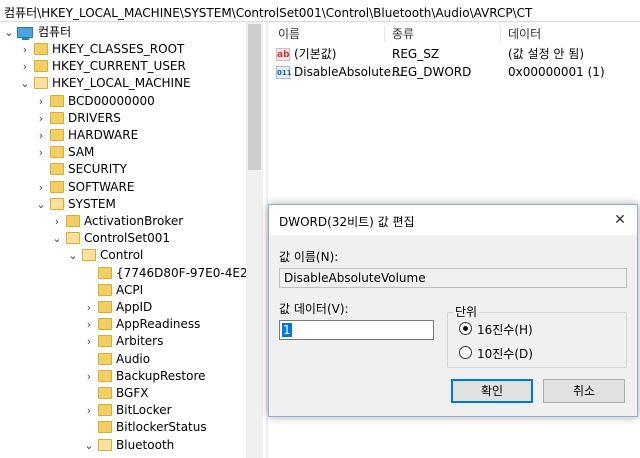 The image size is (640, 458). I want to click on tree-item: › AppID, so click(123, 307).